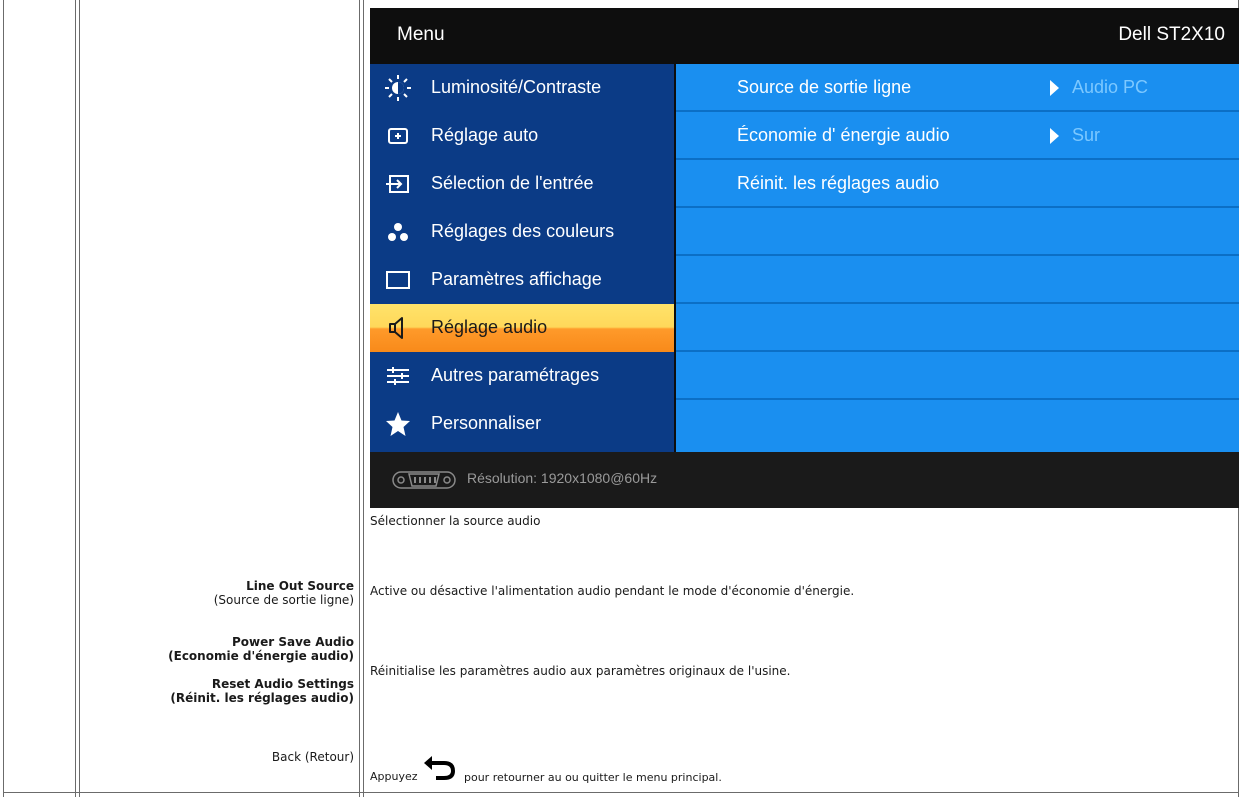 Image resolution: width=1241 pixels, height=797 pixels. I want to click on menu-item-label: Paramètres affichage, so click(516, 279).